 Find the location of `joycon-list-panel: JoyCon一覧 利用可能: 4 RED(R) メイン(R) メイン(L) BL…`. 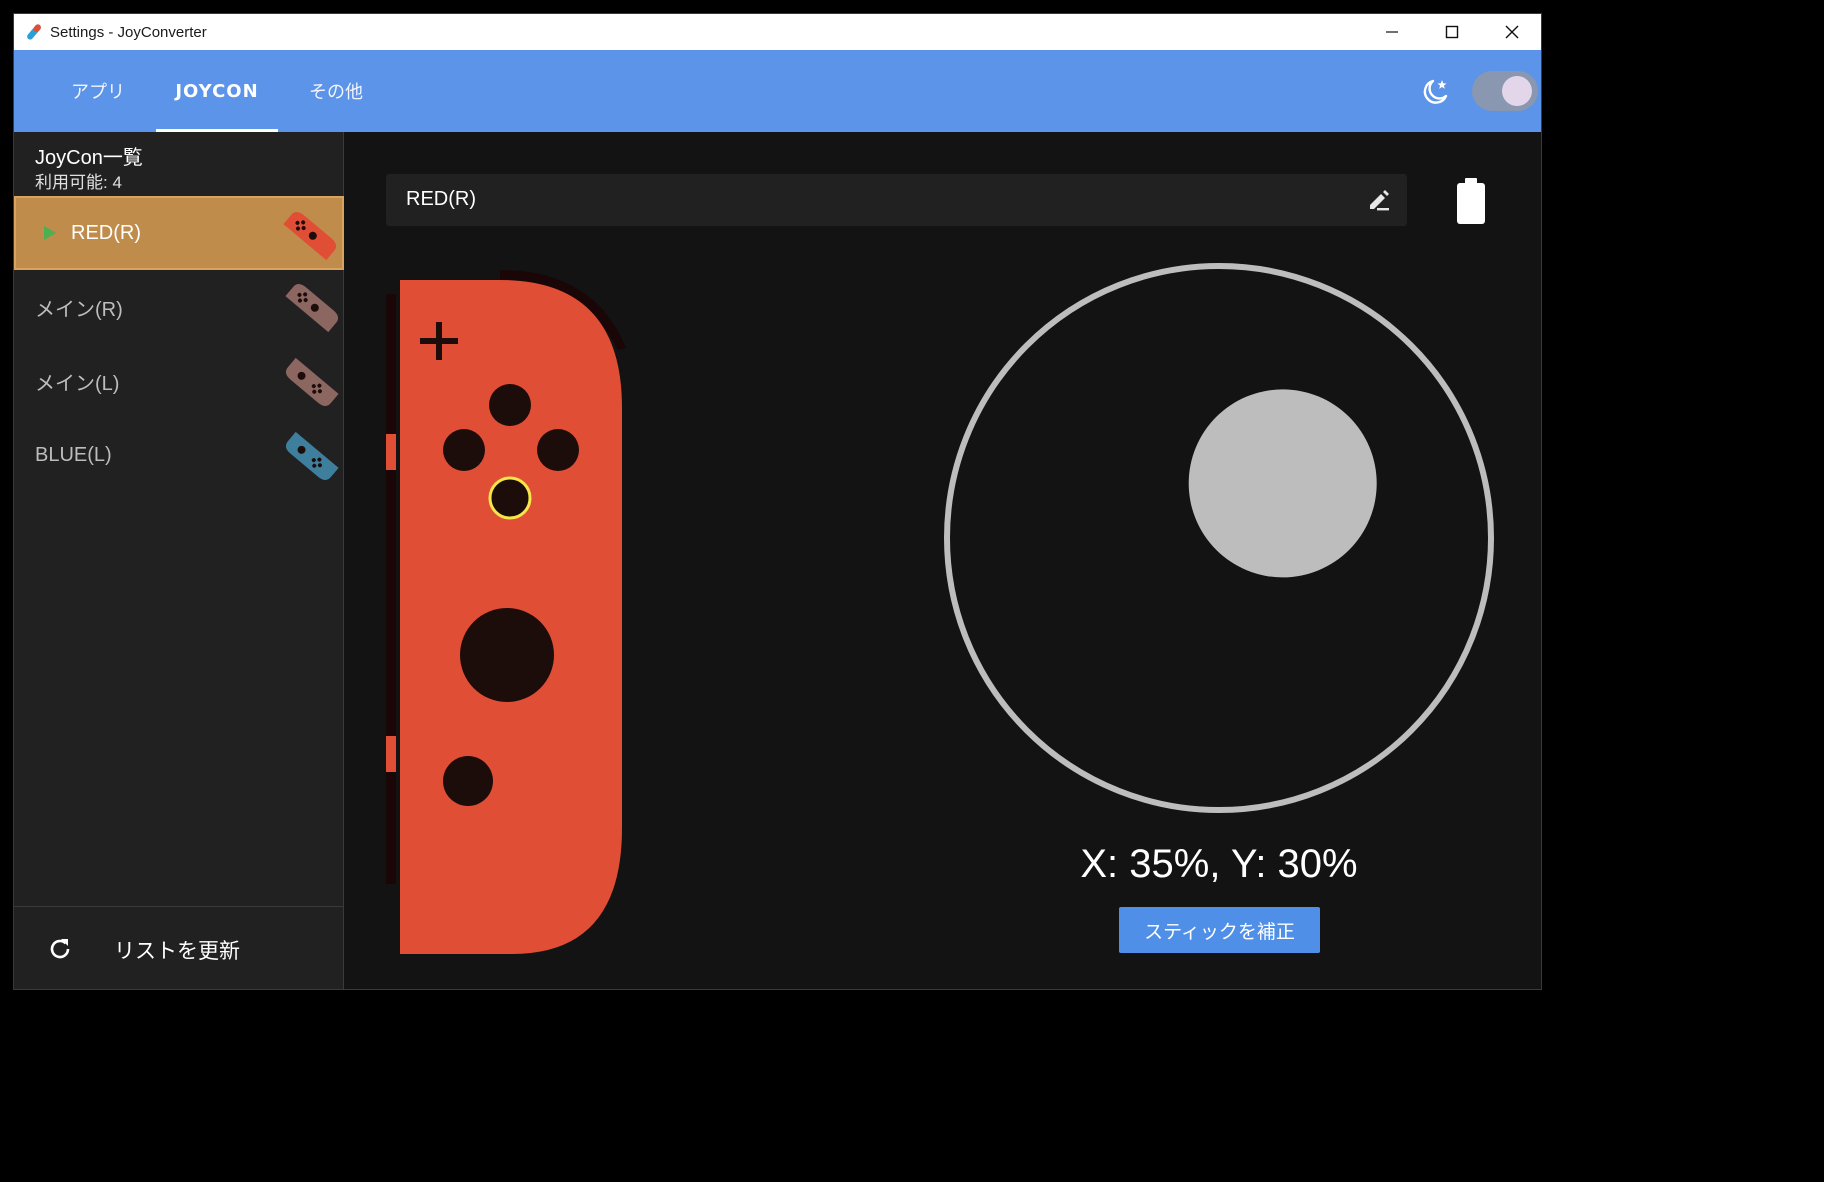

joycon-list-panel: JoyCon一覧 利用可能: 4 RED(R) メイン(R) メイン(L) BL… is located at coordinates (179, 560).